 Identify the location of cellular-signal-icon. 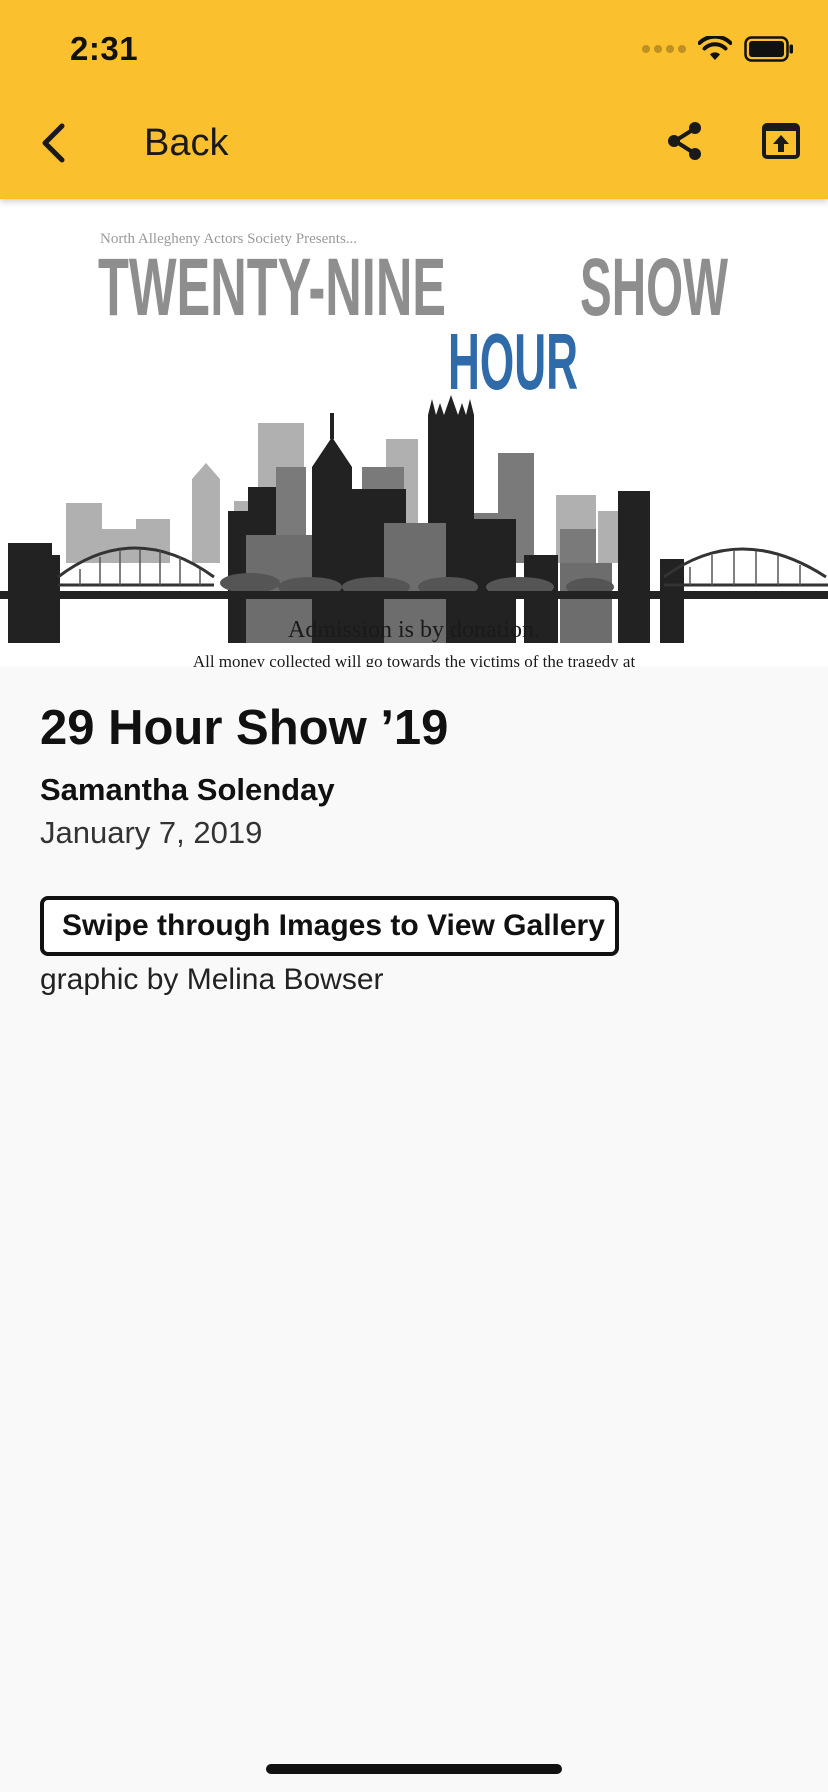
(664, 49).